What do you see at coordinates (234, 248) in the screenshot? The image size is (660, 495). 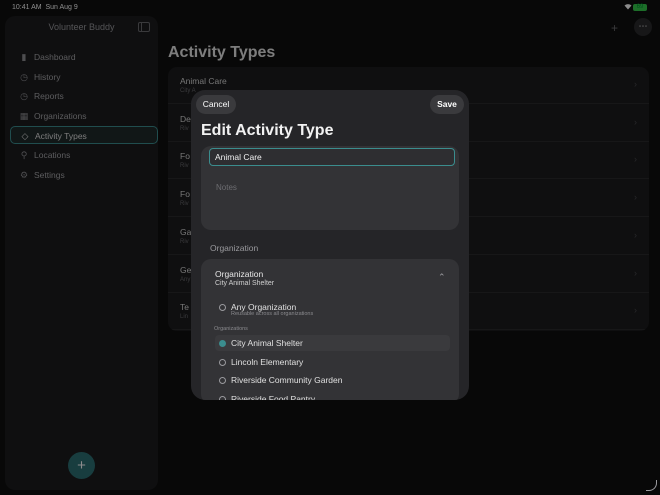 I see `section-label: Organization` at bounding box center [234, 248].